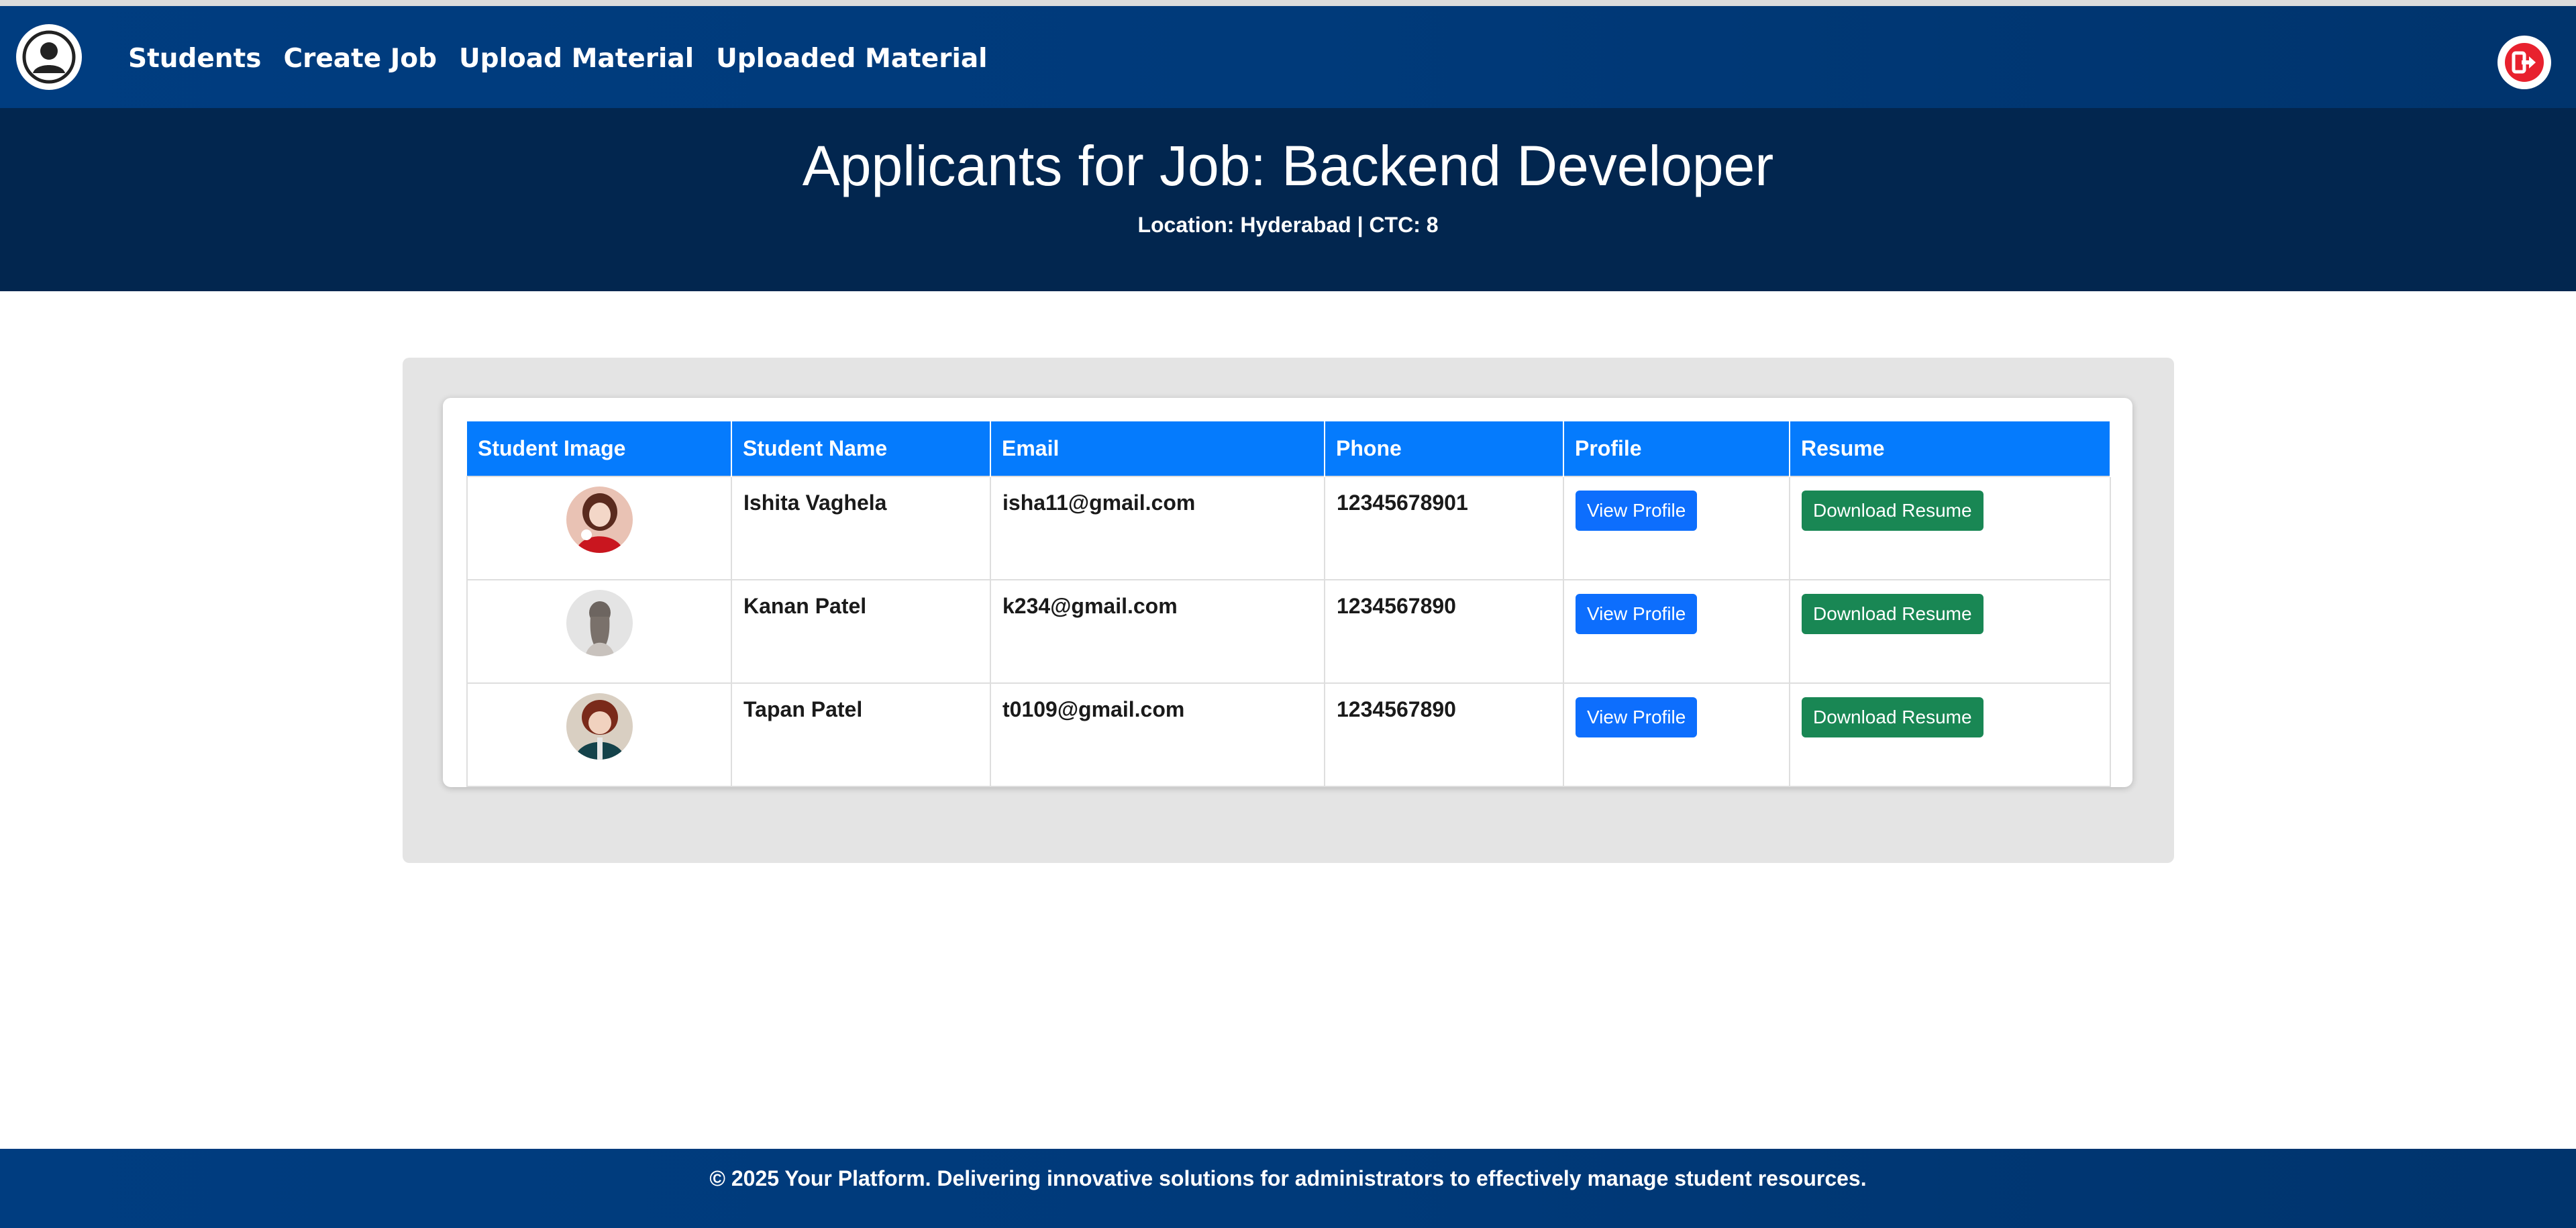 This screenshot has height=1228, width=2576. What do you see at coordinates (1432, 225) in the screenshot?
I see `ctc-value: 8` at bounding box center [1432, 225].